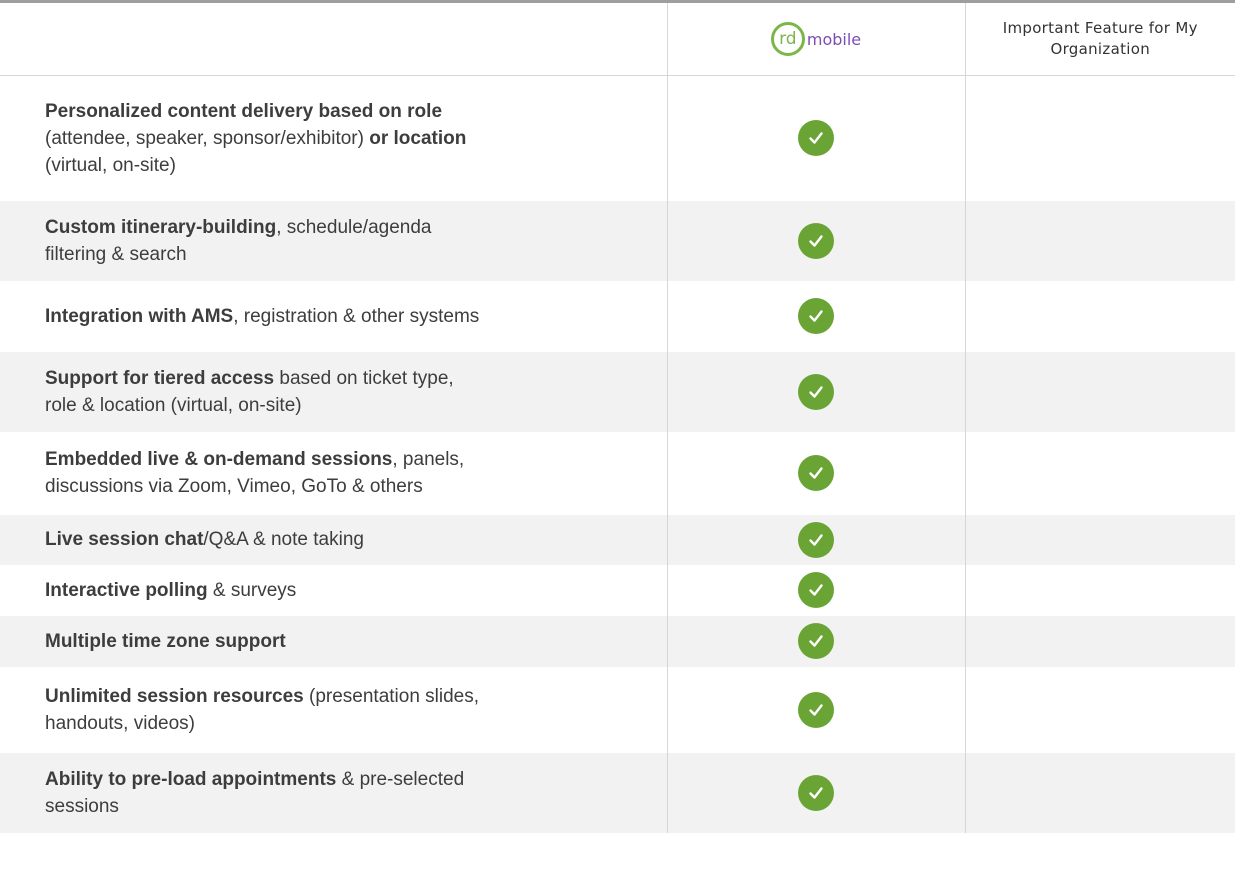 The height and width of the screenshot is (873, 1235). I want to click on logo-wordmark: mobile, so click(834, 39).